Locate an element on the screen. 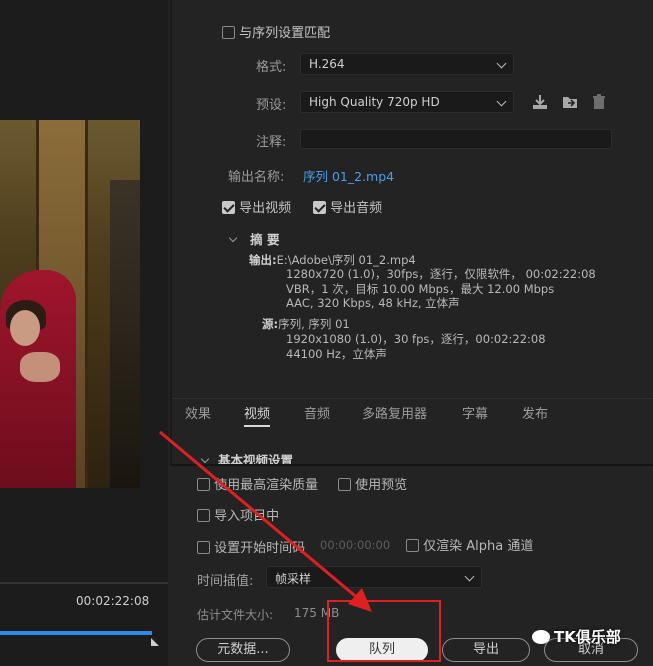  time-interpolation-value: 帧采样 is located at coordinates (293, 579).